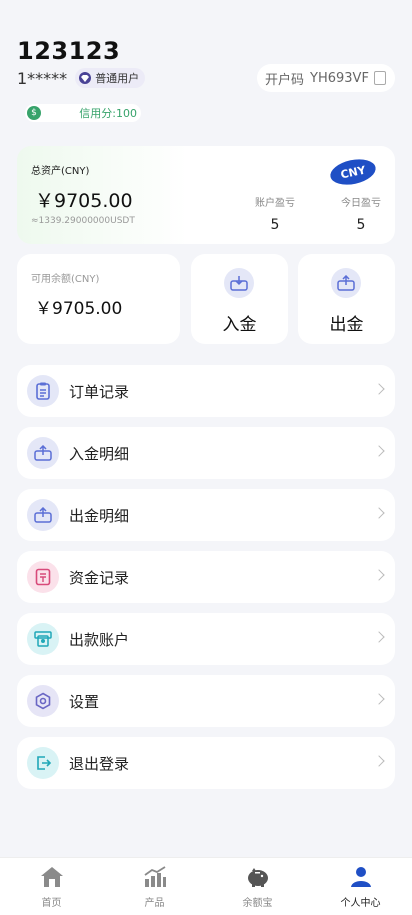  I want to click on invite-code: YH693VF, so click(339, 78).